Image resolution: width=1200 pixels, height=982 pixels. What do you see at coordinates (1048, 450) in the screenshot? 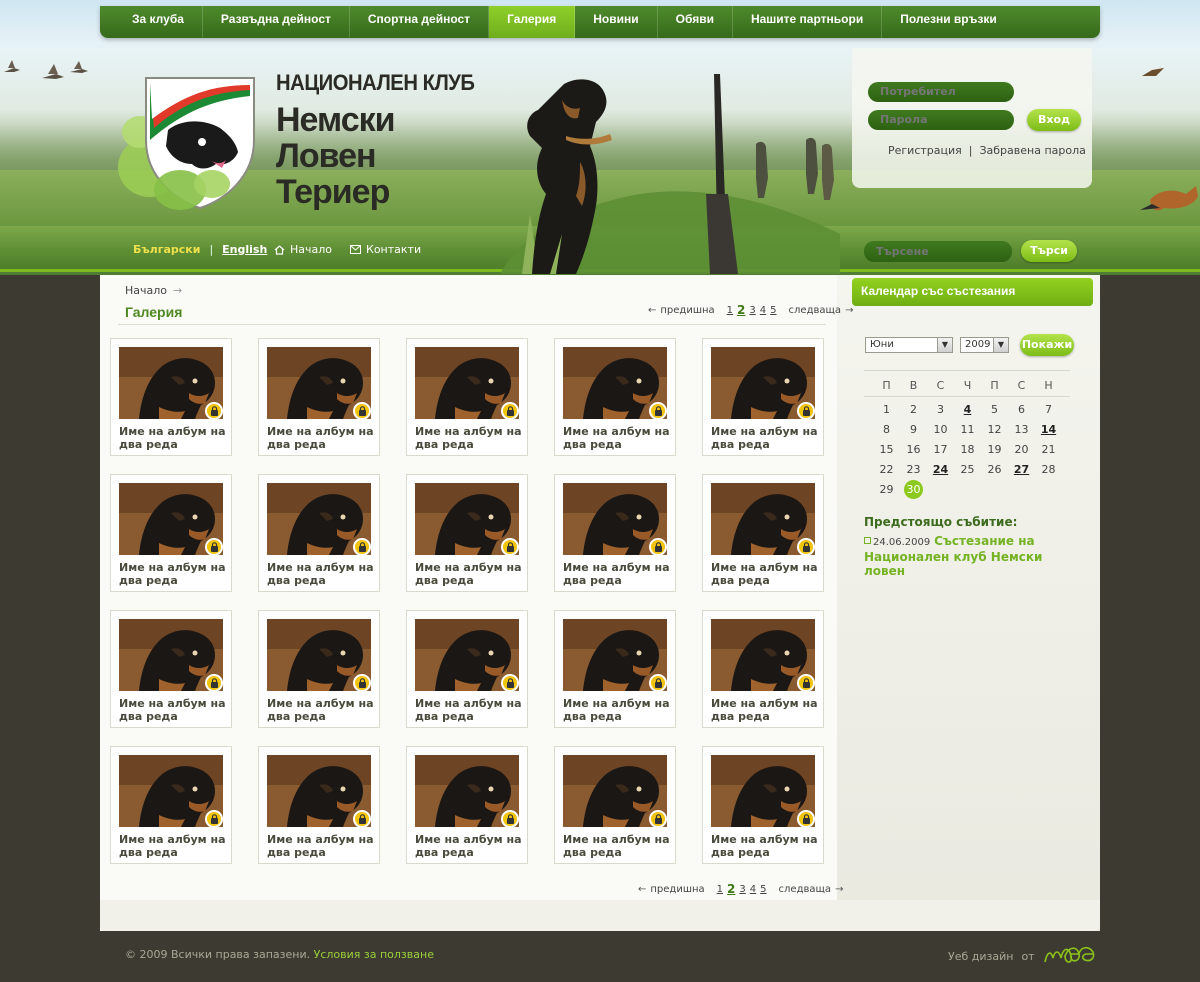
I see `calendar-day: 21` at bounding box center [1048, 450].